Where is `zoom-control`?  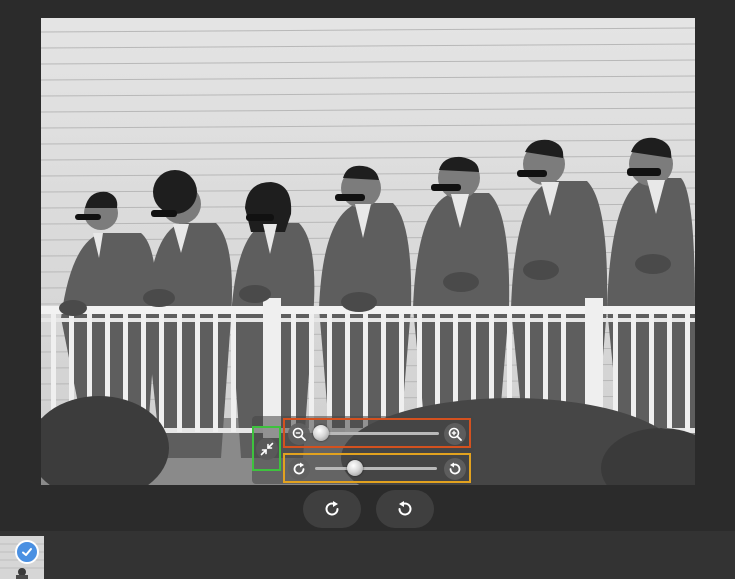 zoom-control is located at coordinates (377, 433).